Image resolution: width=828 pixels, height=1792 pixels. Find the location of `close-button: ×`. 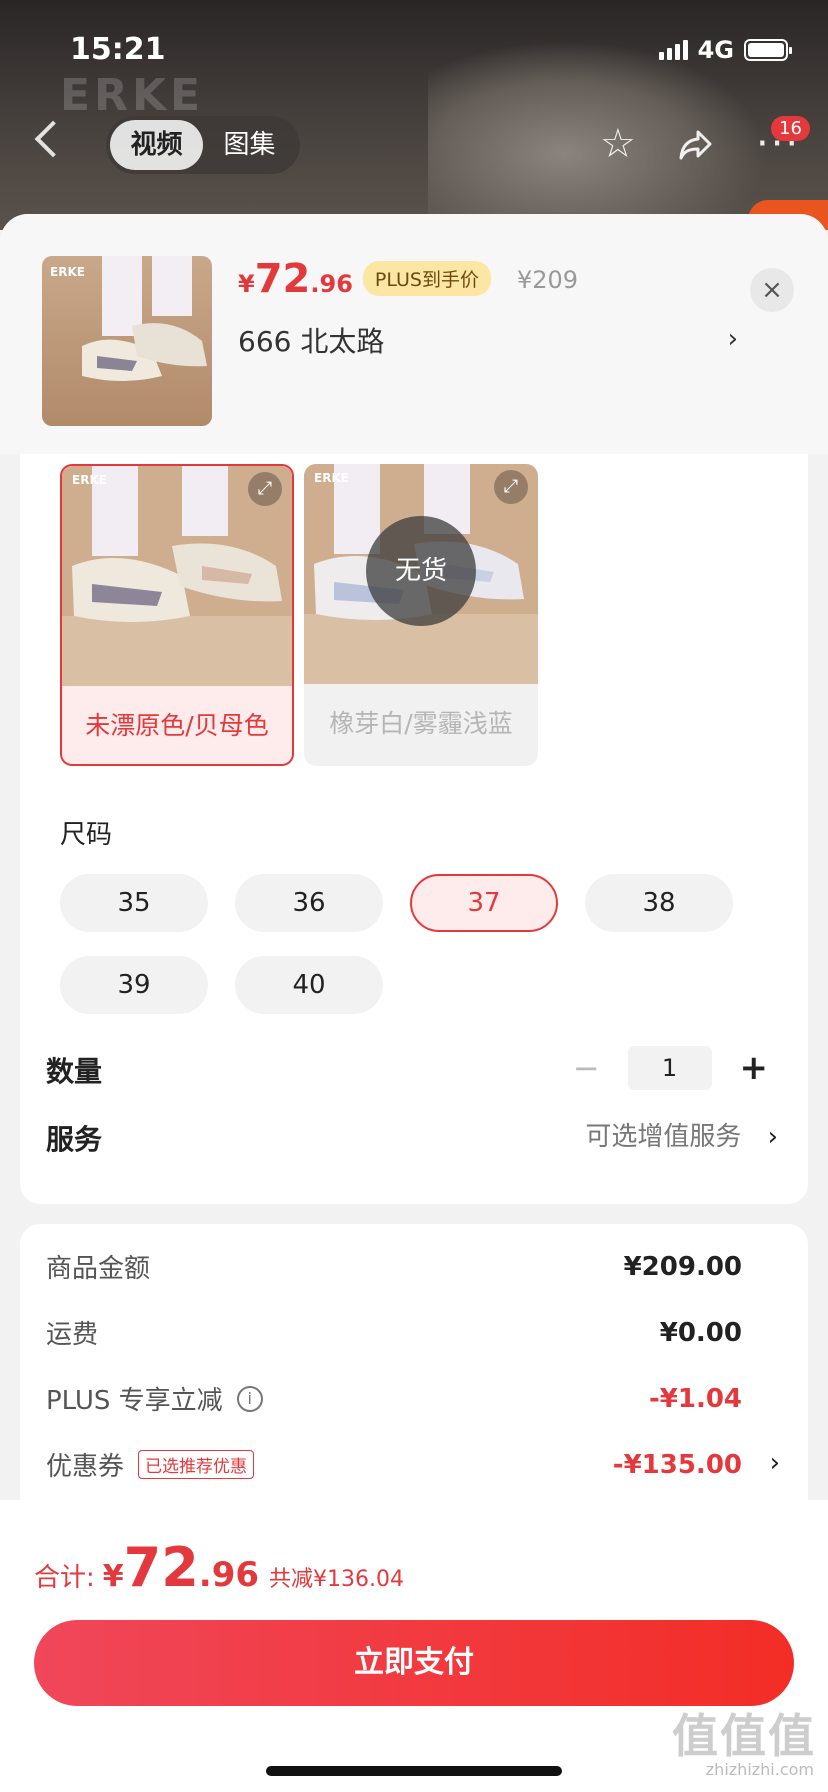

close-button: × is located at coordinates (772, 290).